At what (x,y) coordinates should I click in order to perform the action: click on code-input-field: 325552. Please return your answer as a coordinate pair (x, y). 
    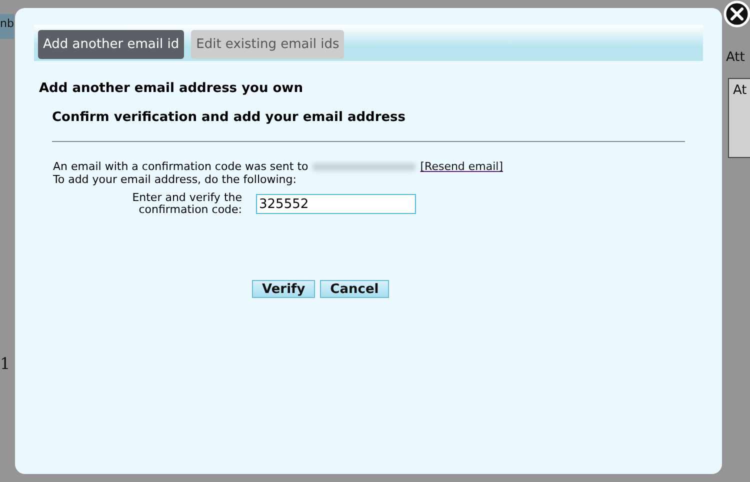
    Looking at the image, I should click on (336, 204).